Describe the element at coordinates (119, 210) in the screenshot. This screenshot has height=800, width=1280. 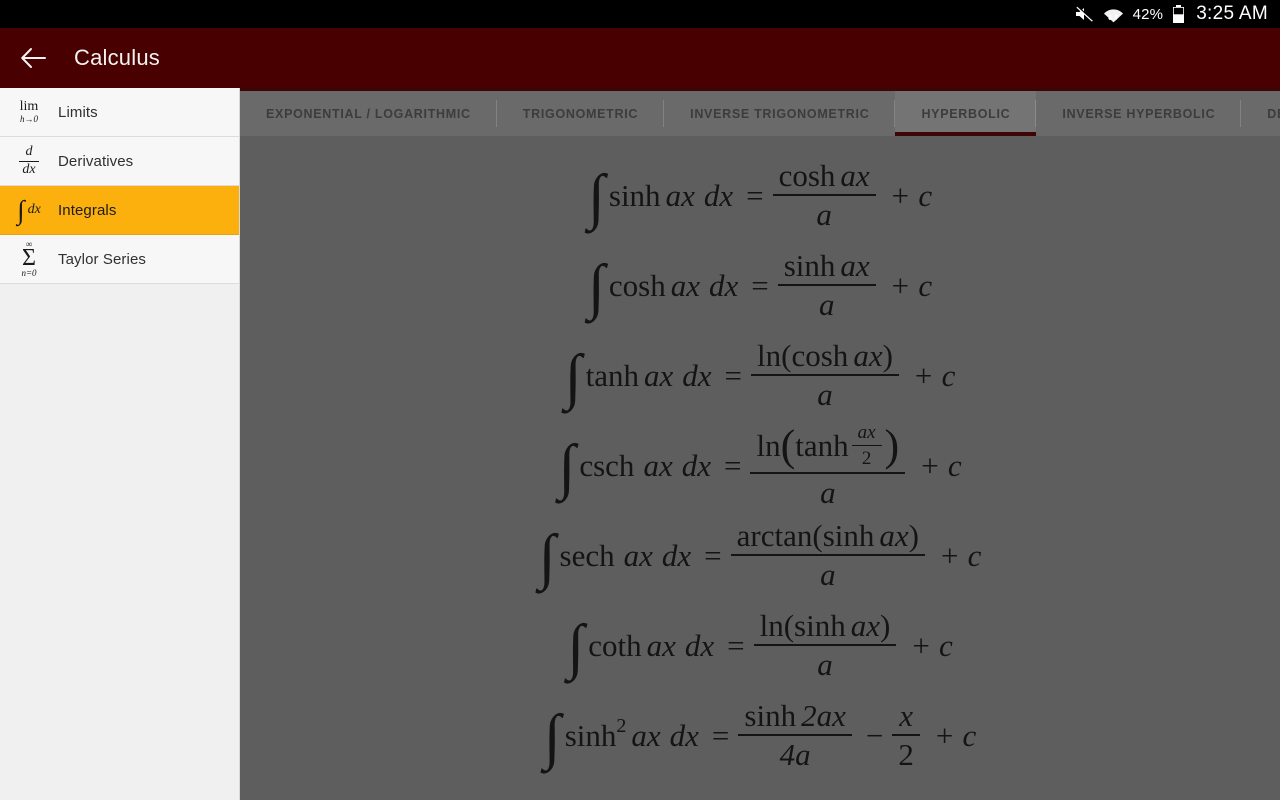
I see `sidebar-item-integrals: ∫ dx Integrals` at that location.